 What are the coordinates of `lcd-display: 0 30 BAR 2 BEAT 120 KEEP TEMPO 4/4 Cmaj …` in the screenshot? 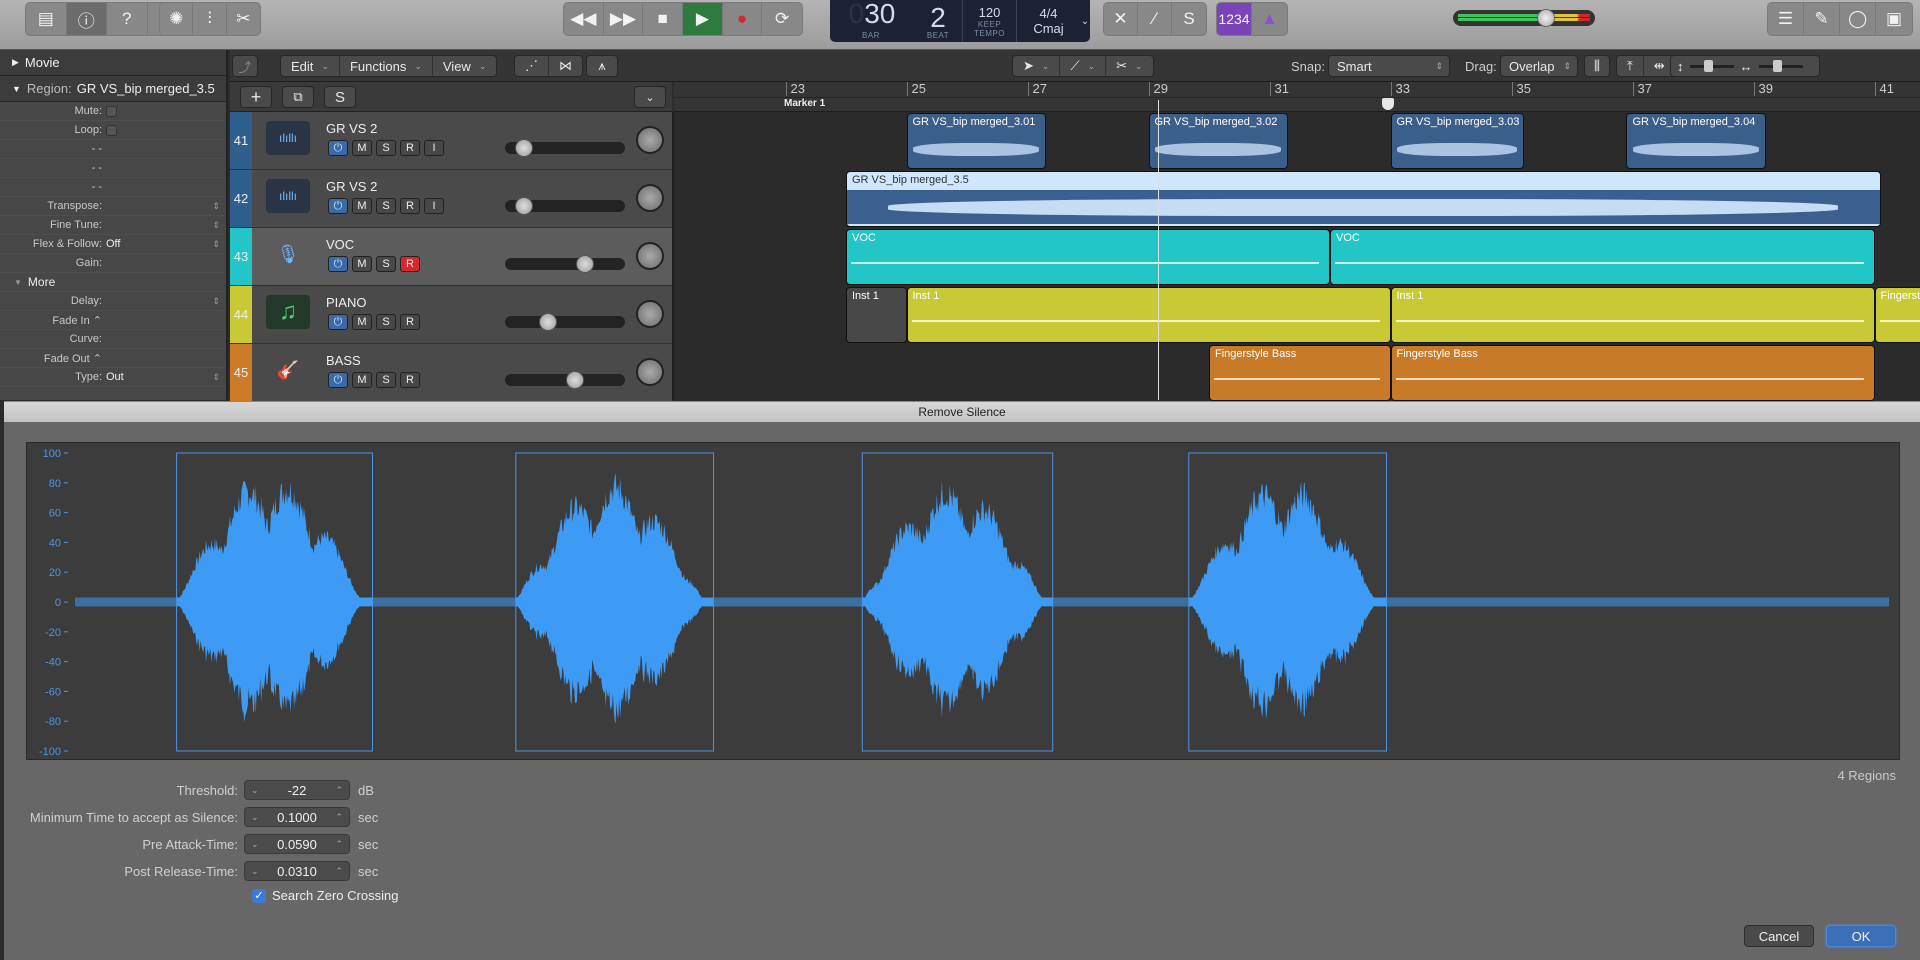 It's located at (960, 21).